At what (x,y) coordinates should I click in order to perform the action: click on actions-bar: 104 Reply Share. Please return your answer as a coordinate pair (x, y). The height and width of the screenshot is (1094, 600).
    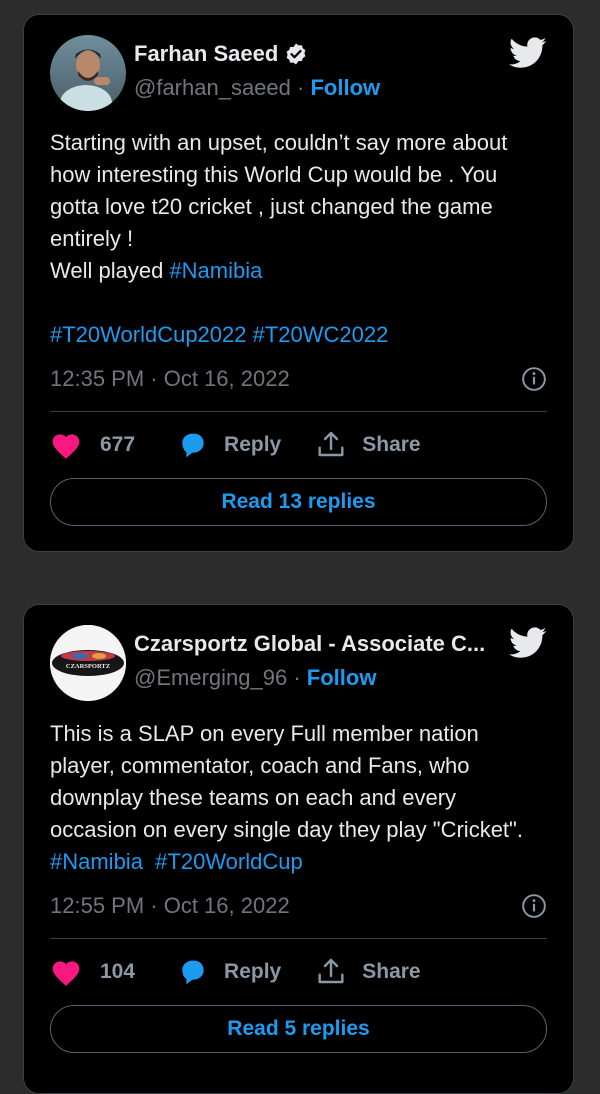
    Looking at the image, I should click on (298, 972).